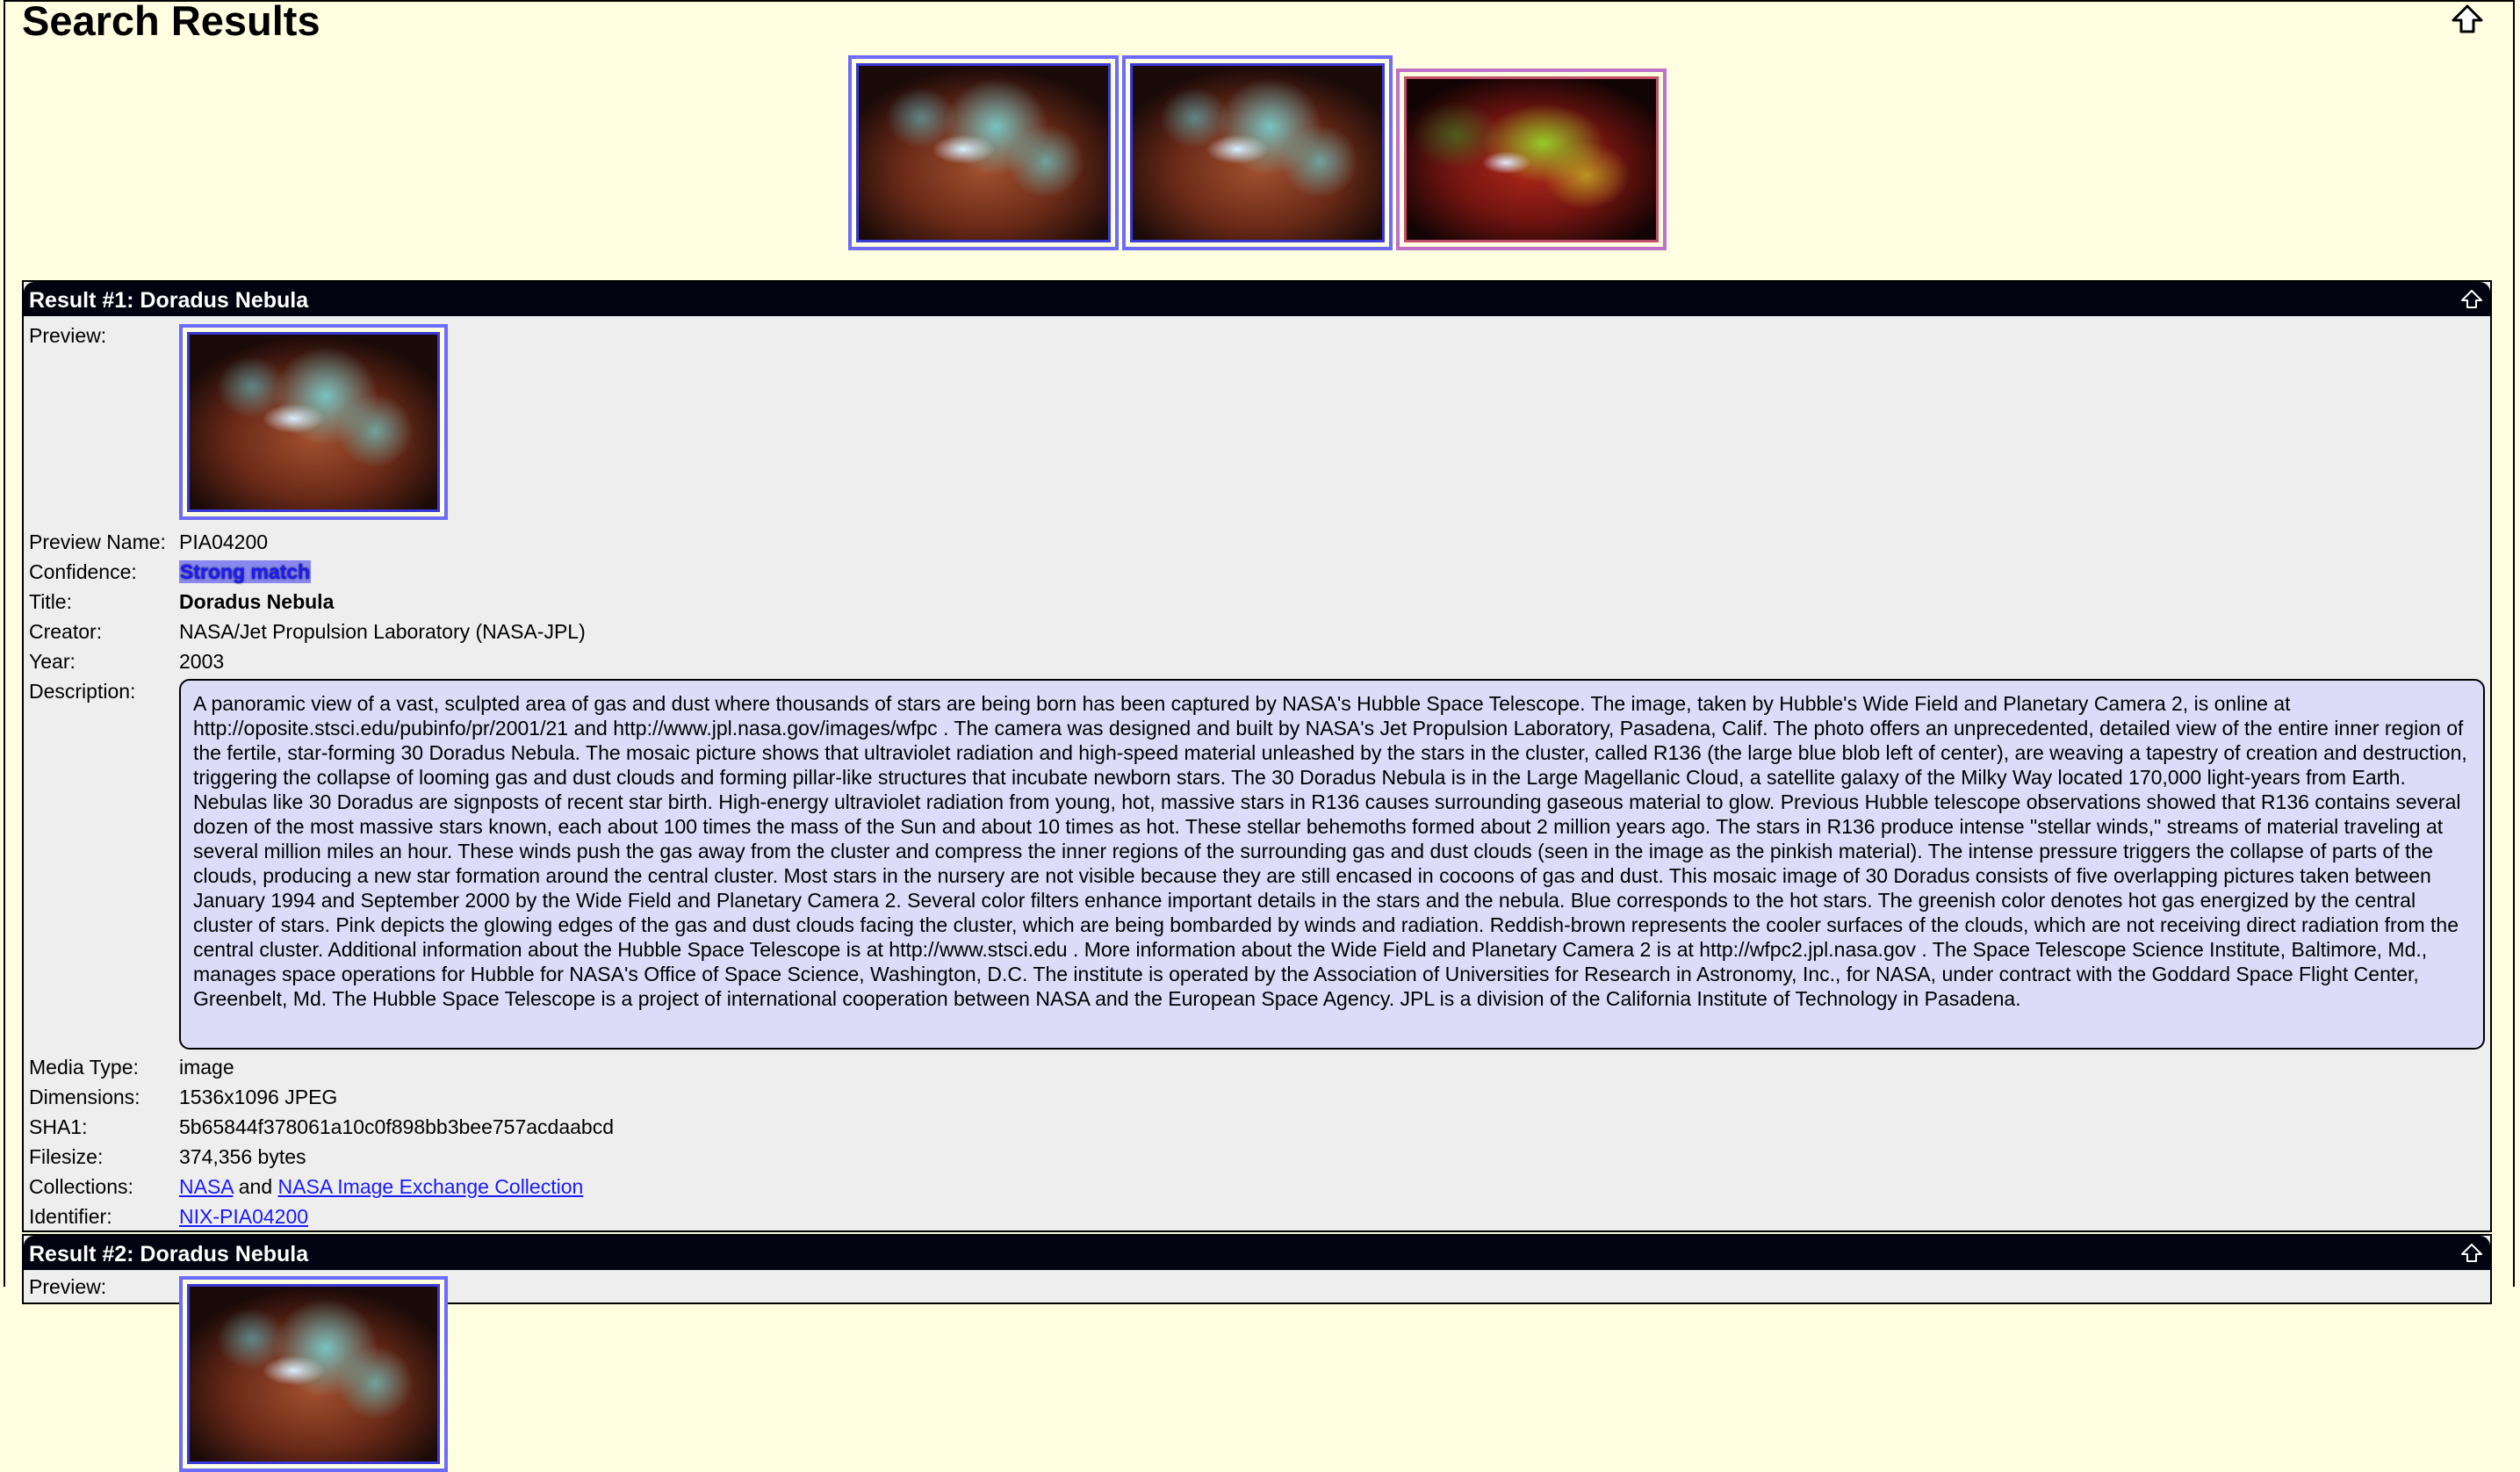 The width and height of the screenshot is (2520, 1472). Describe the element at coordinates (431, 1186) in the screenshot. I see `collection-link-nix: NASA Image Exchange Collection` at that location.